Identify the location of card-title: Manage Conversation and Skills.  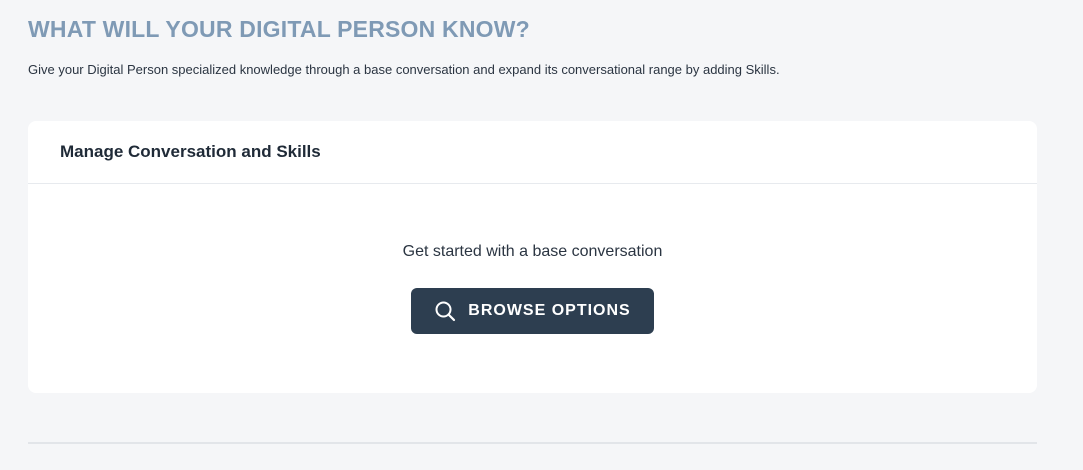
(190, 151).